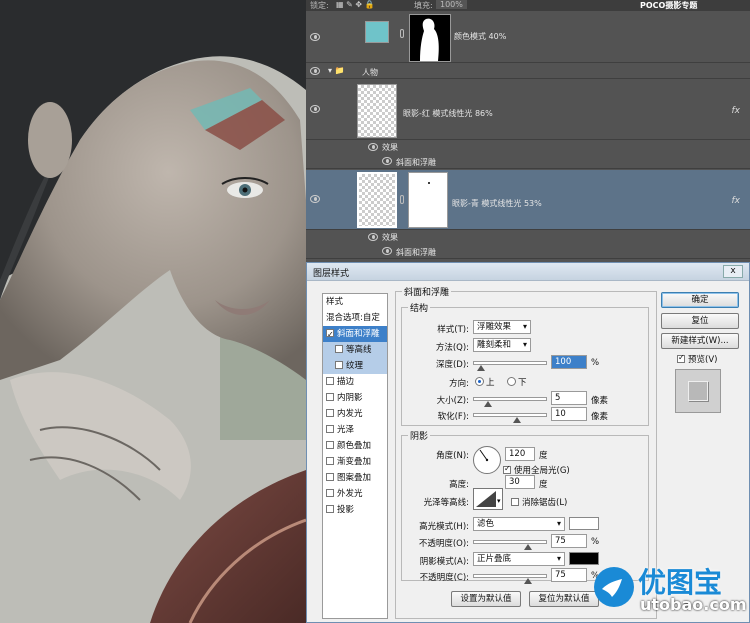  What do you see at coordinates (502, 345) in the screenshot?
I see `technique-dropdown: 雕刻柔和` at bounding box center [502, 345].